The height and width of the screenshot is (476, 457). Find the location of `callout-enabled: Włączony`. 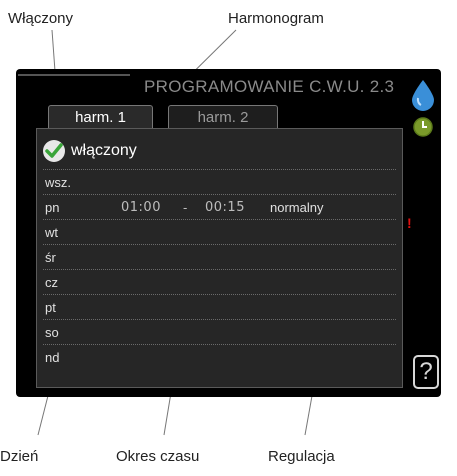

callout-enabled: Włączony is located at coordinates (41, 18).